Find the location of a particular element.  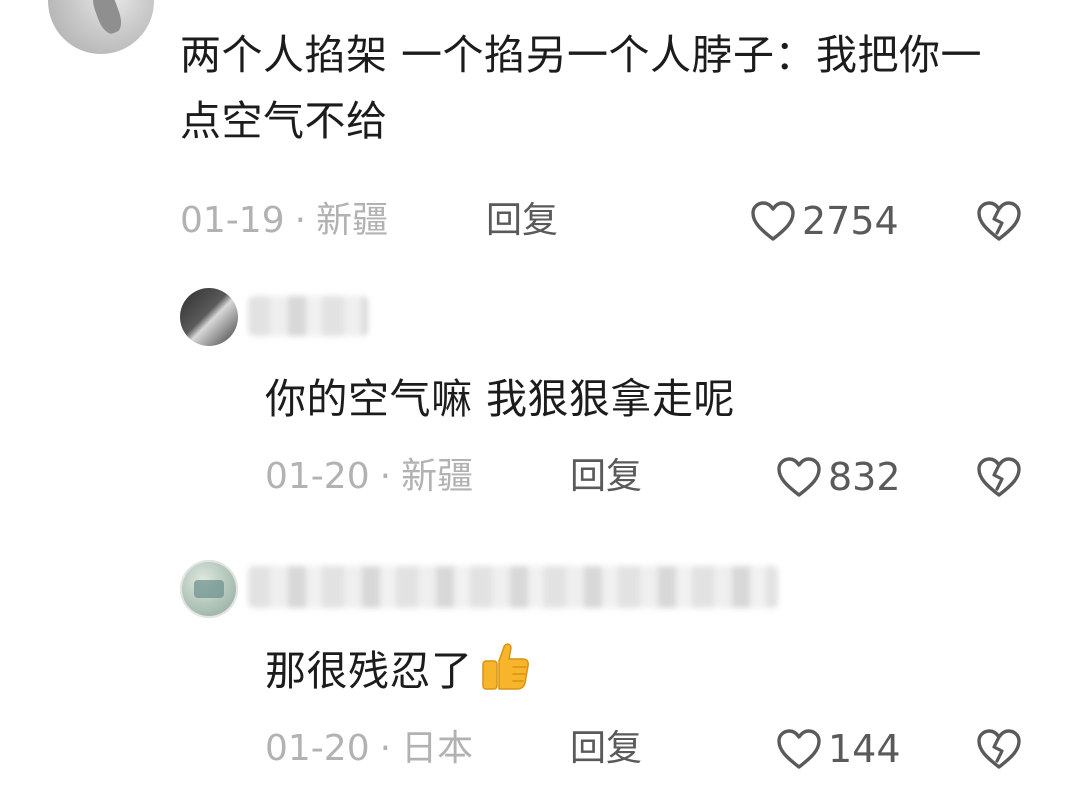

like-button: 144 is located at coordinates (838, 749).